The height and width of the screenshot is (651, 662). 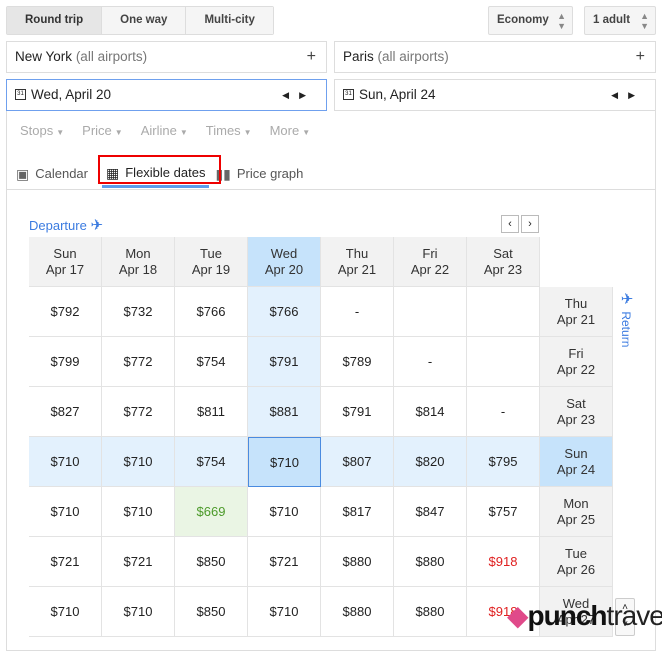 I want to click on return-header: Thu Apr 21, so click(x=576, y=312).